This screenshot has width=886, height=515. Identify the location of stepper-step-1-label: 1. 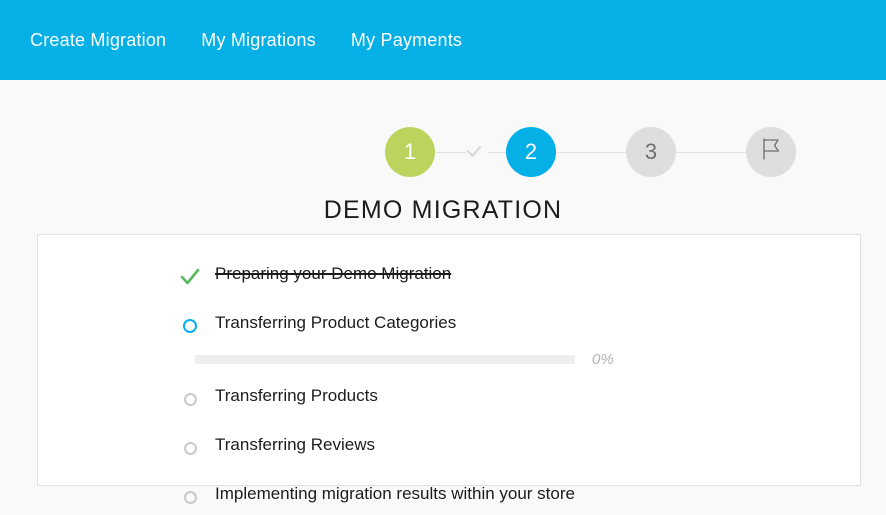
(410, 151).